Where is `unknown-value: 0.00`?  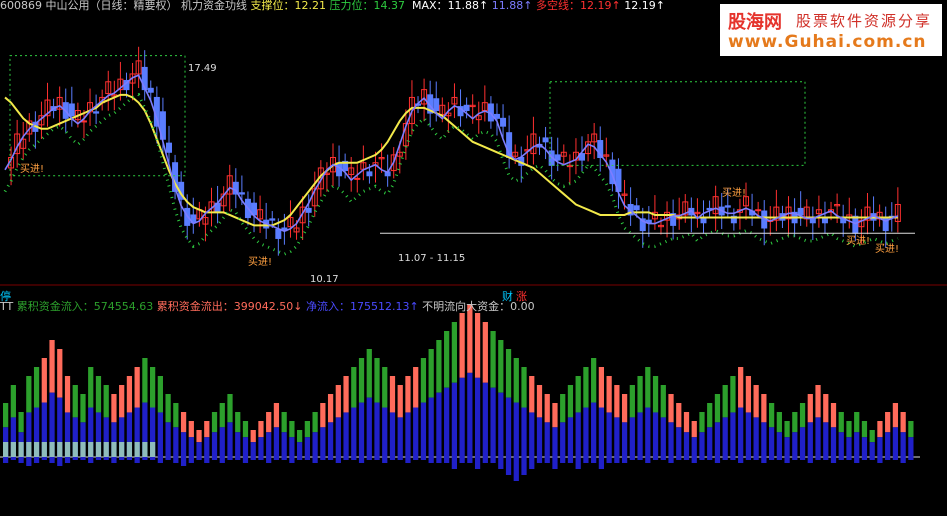
unknown-value: 0.00 is located at coordinates (522, 306).